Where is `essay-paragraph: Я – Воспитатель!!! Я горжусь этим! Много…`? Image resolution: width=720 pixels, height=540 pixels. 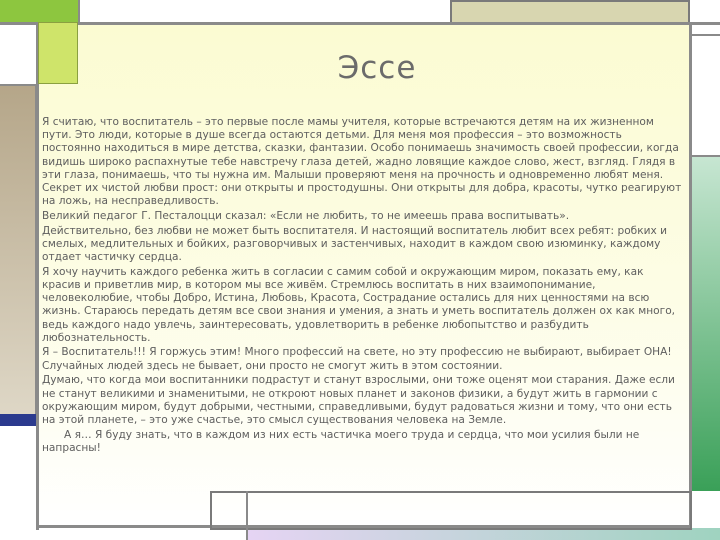 essay-paragraph: Я – Воспитатель!!! Я горжусь этим! Много… is located at coordinates (357, 359).